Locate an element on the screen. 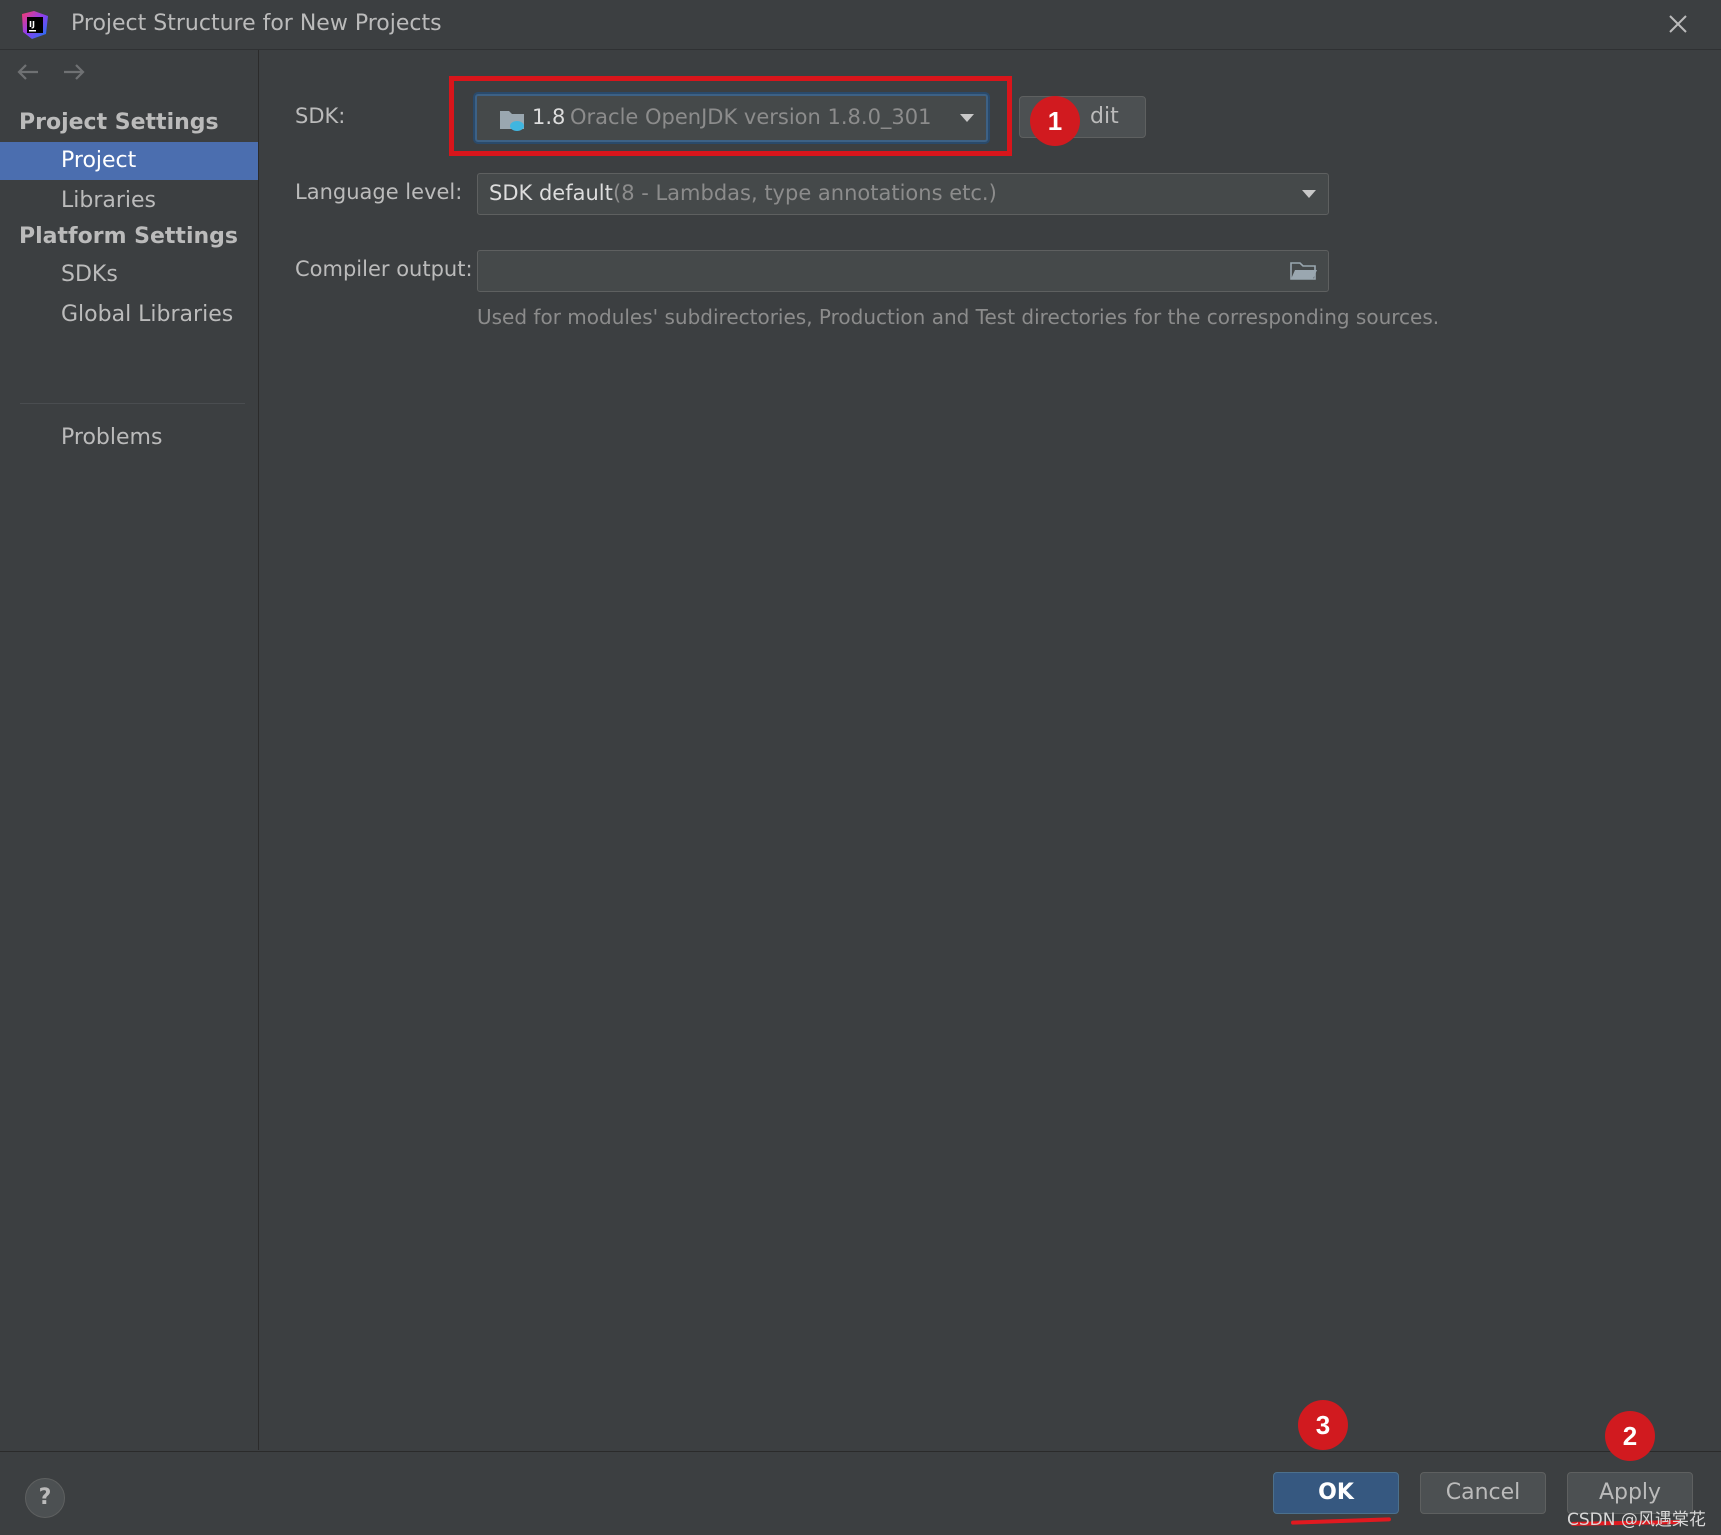 Image resolution: width=1721 pixels, height=1535 pixels. ok-button: OK is located at coordinates (1336, 1493).